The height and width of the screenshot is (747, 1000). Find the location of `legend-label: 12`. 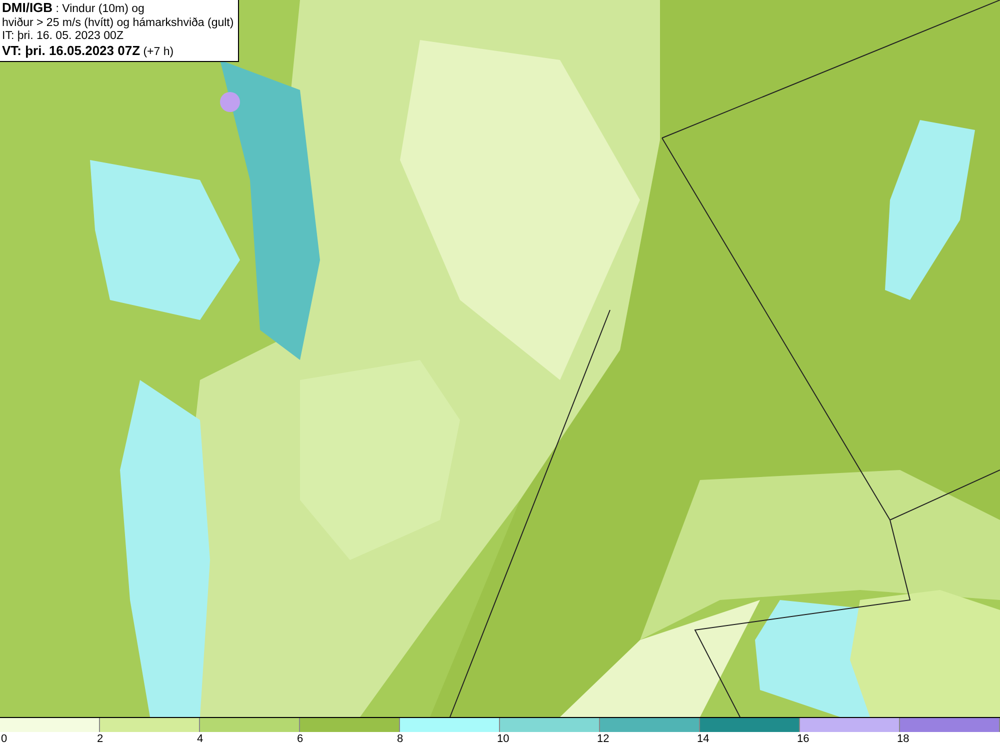

legend-label: 12 is located at coordinates (603, 739).